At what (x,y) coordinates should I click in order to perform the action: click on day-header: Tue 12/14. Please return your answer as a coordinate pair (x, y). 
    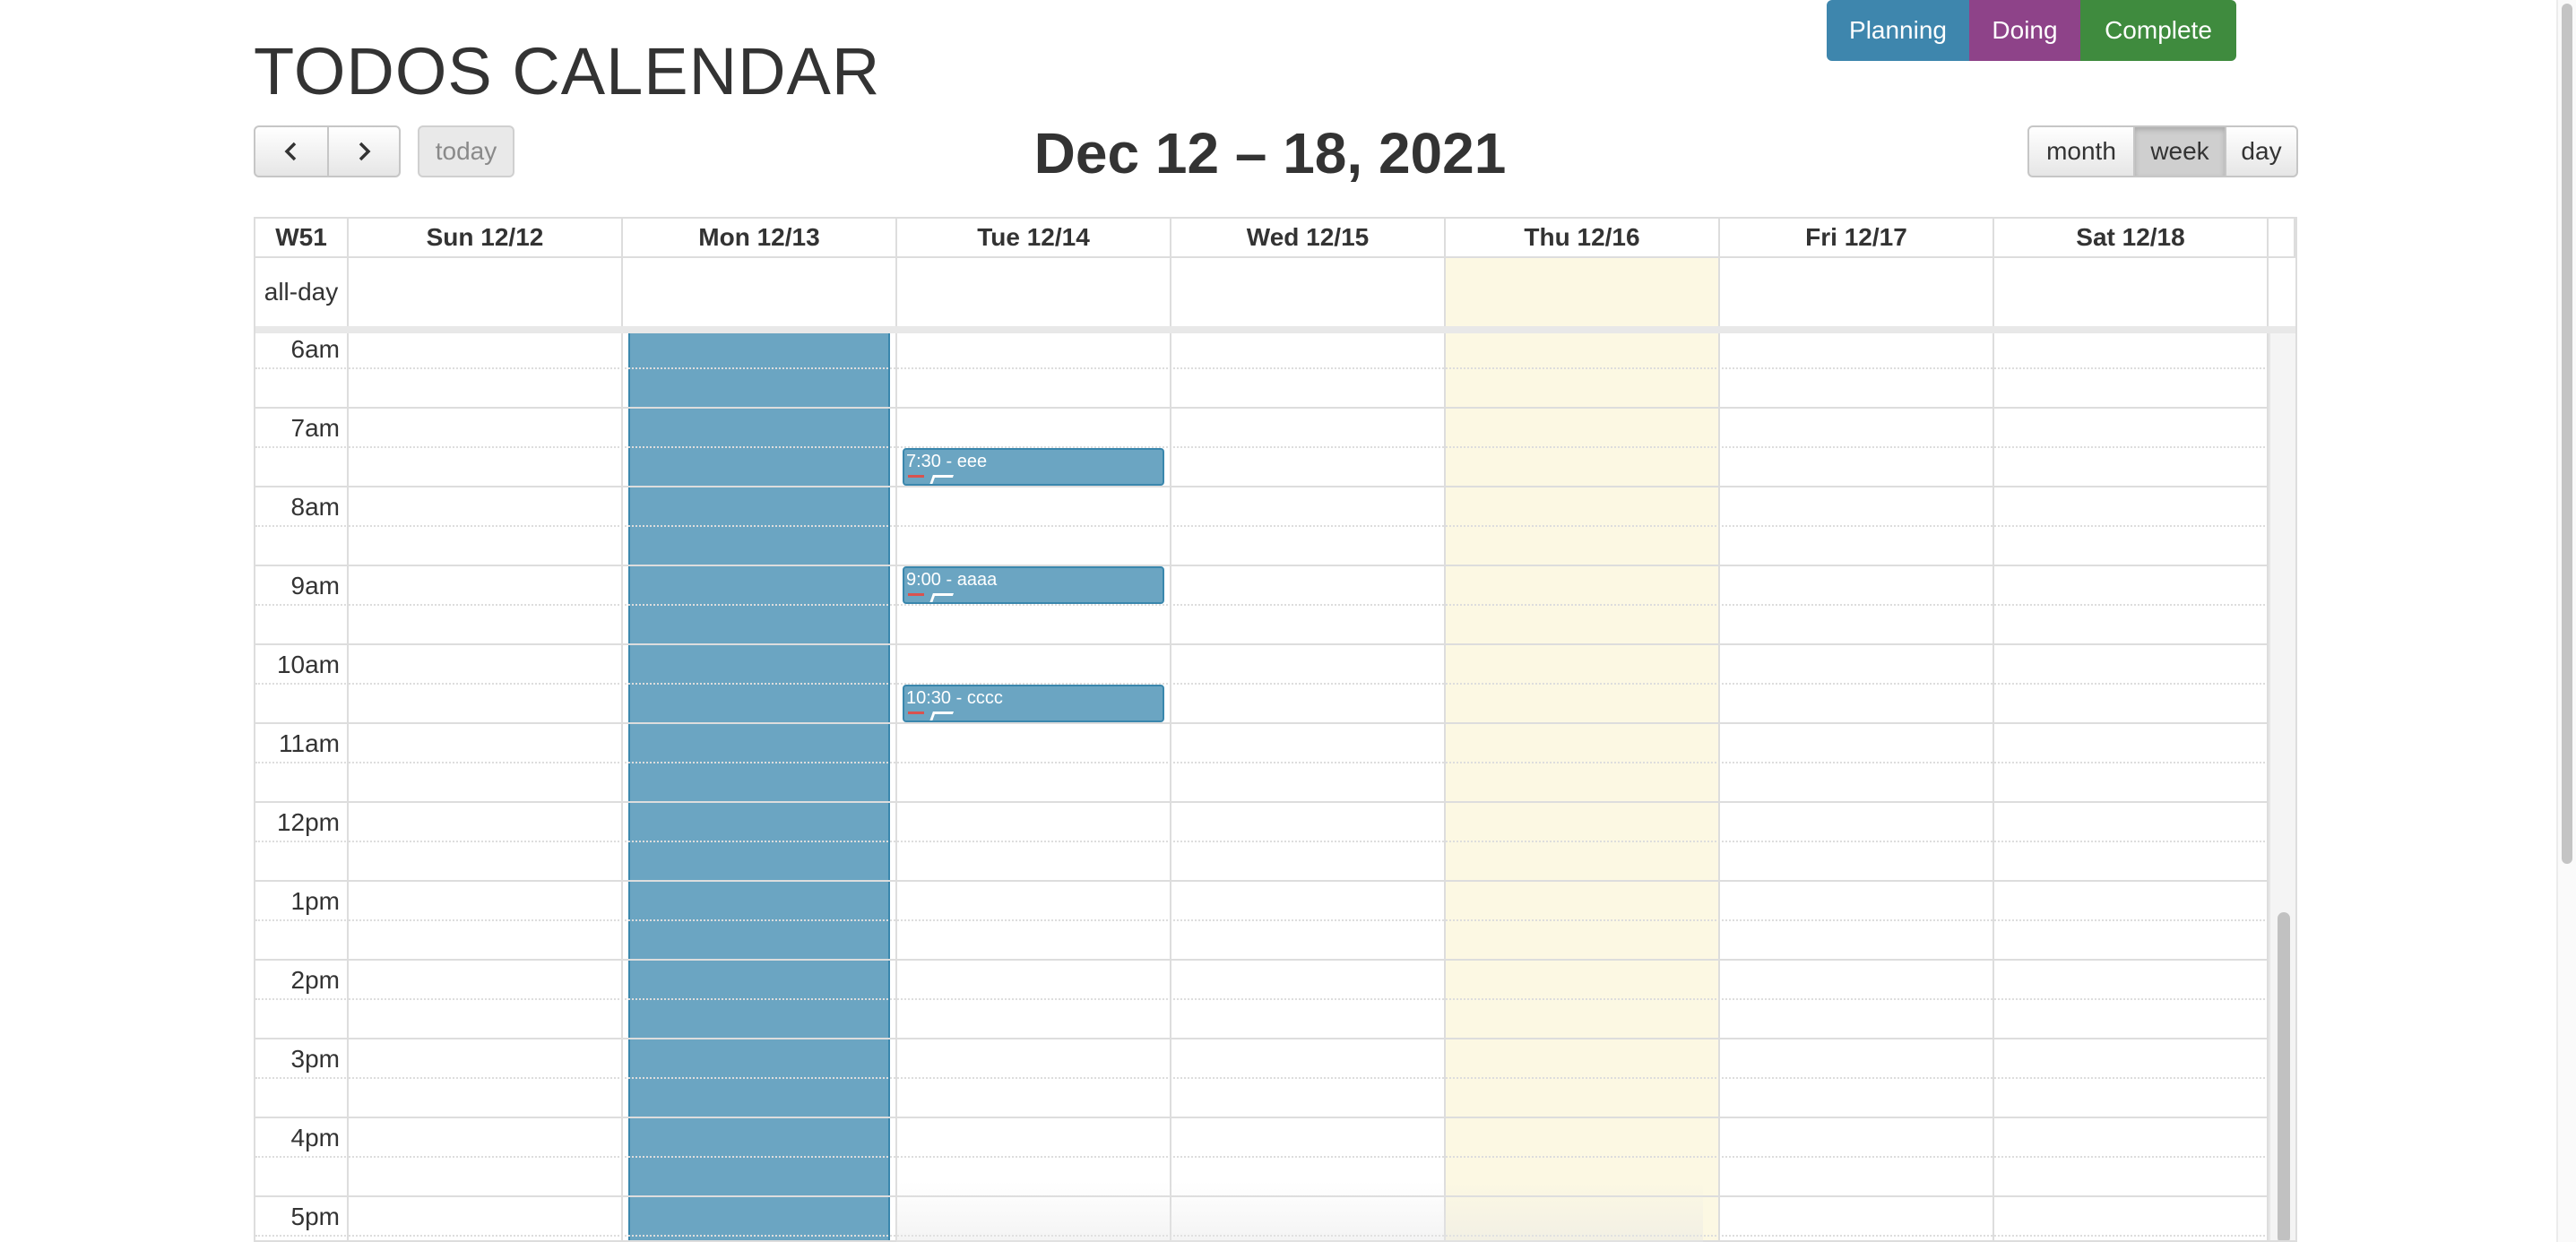
    Looking at the image, I should click on (1034, 238).